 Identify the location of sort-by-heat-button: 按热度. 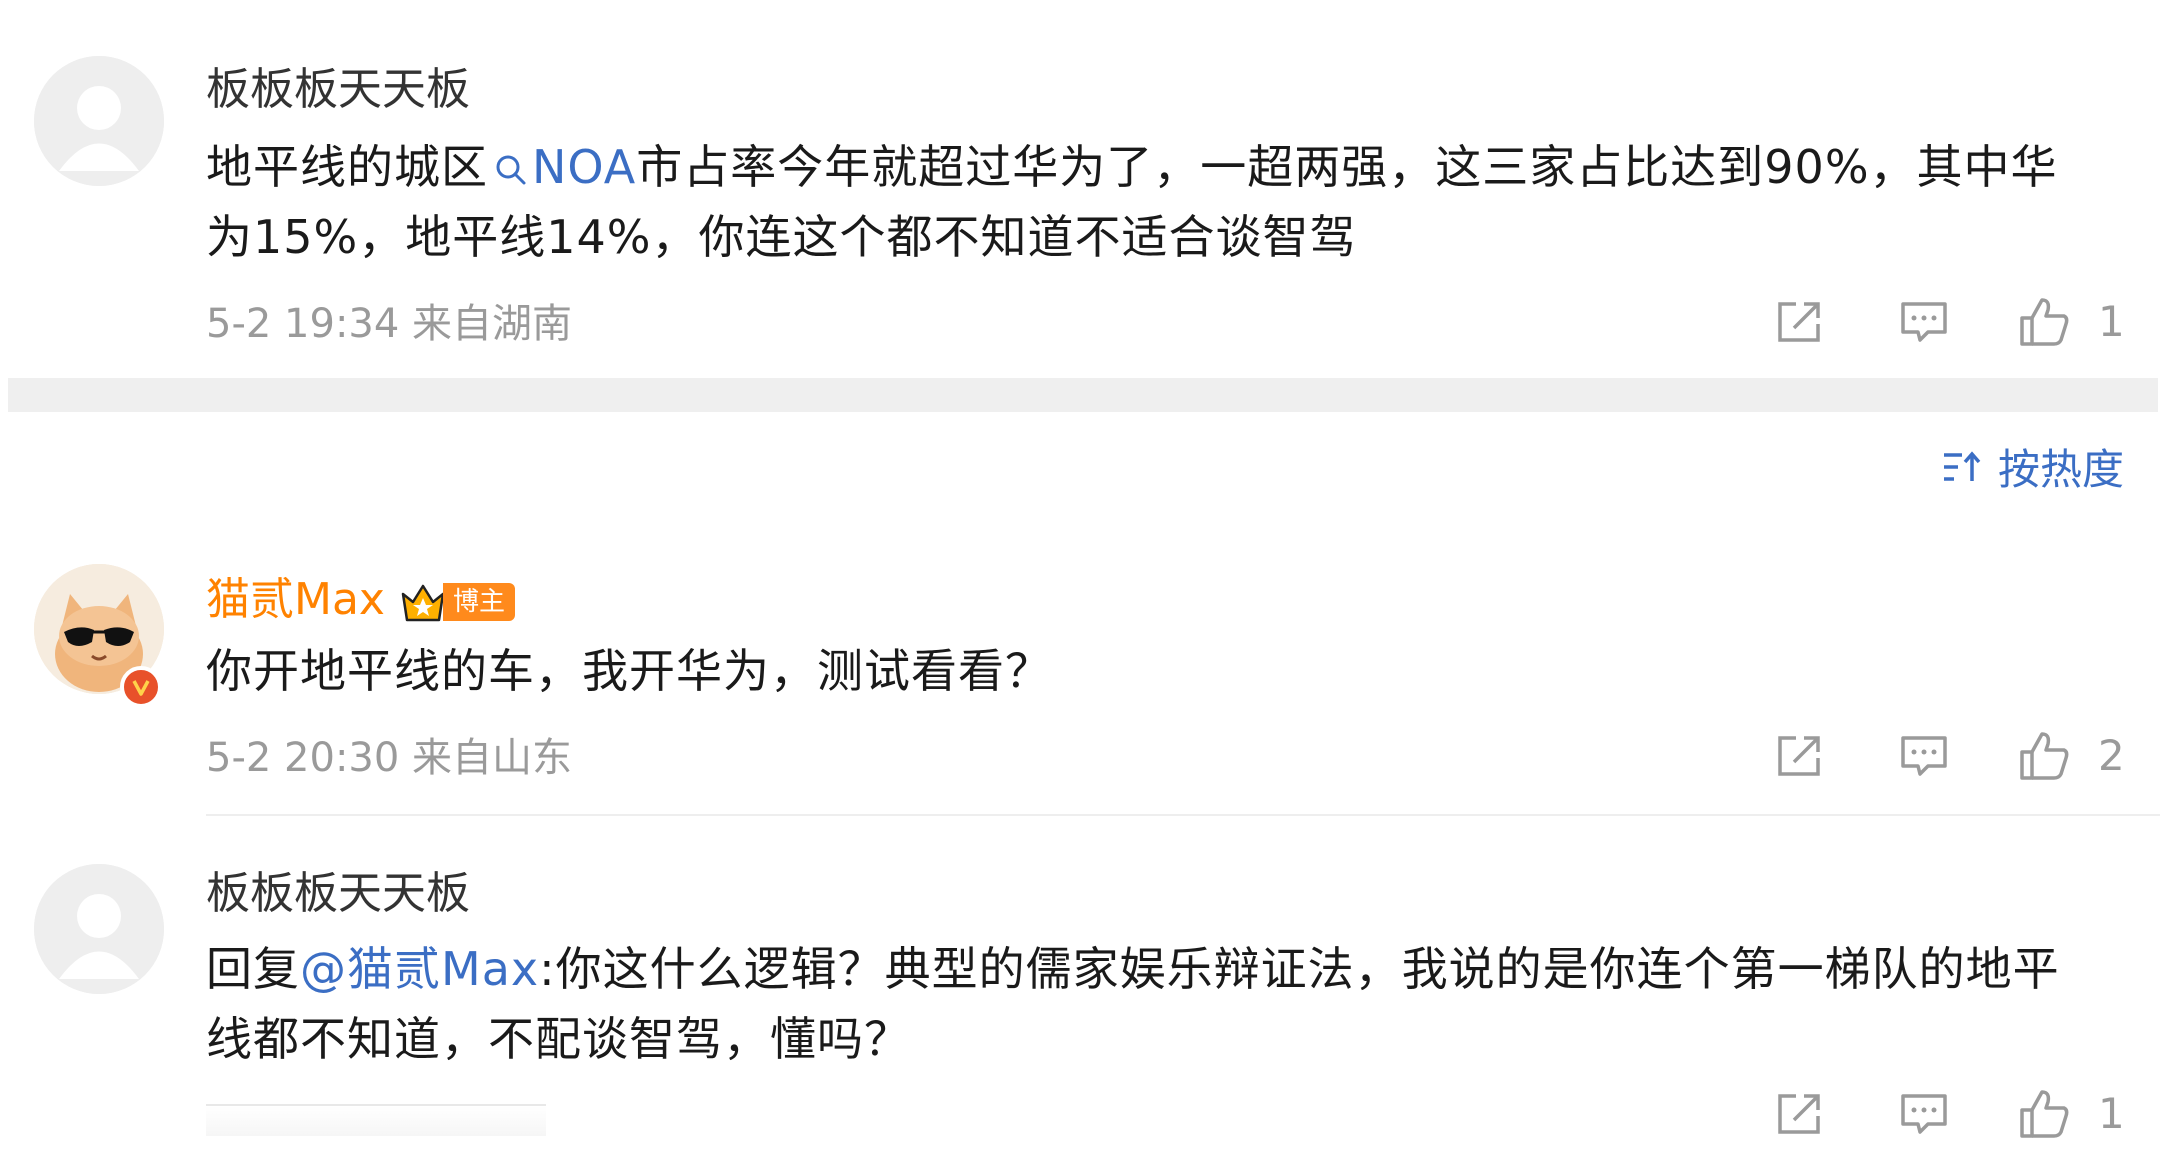
(2033, 466).